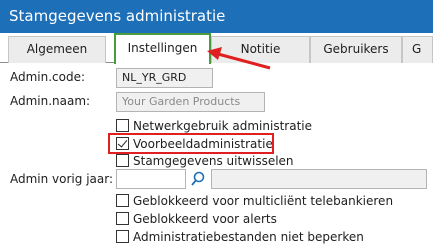 This screenshot has height=251, width=433. What do you see at coordinates (205, 218) in the screenshot?
I see `checkbox-label-alerts: Geblokkeerd voor alerts` at bounding box center [205, 218].